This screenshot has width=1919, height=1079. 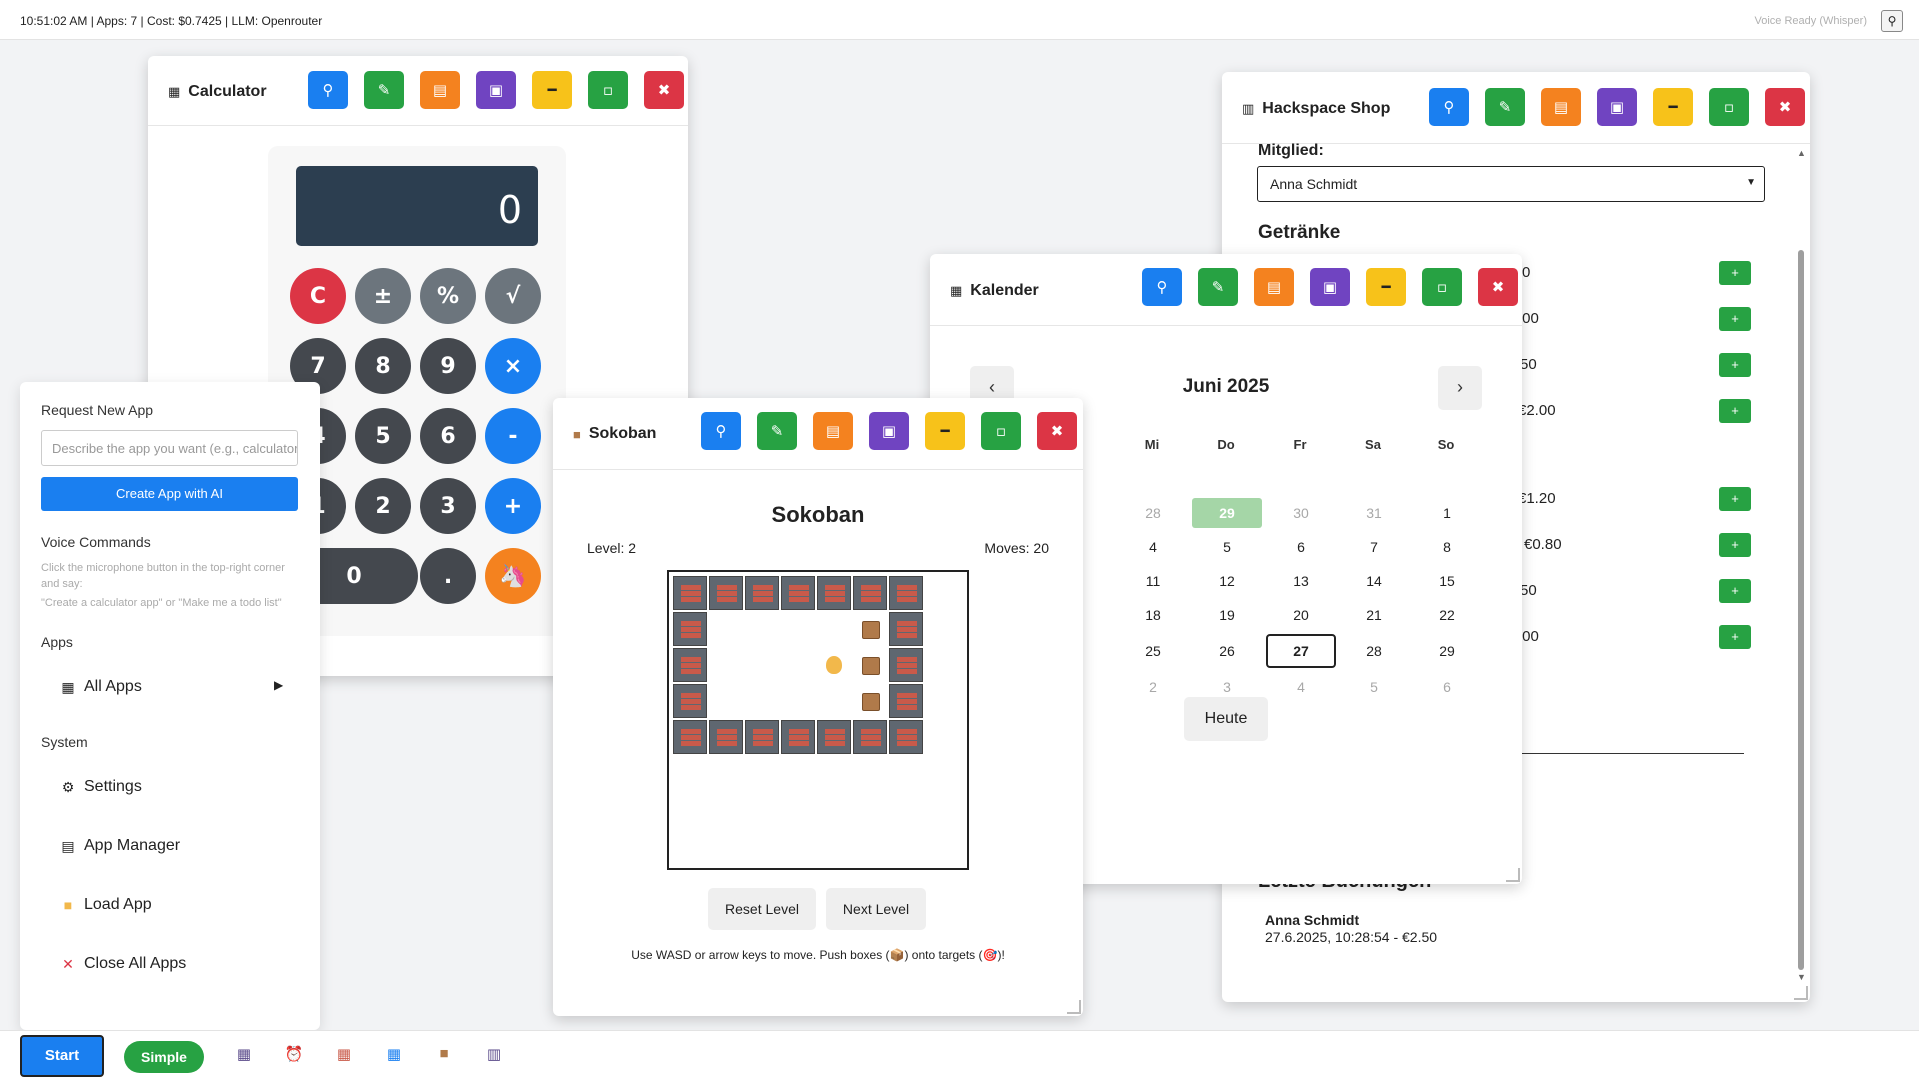 What do you see at coordinates (1447, 547) in the screenshot?
I see `calendar-day: 8` at bounding box center [1447, 547].